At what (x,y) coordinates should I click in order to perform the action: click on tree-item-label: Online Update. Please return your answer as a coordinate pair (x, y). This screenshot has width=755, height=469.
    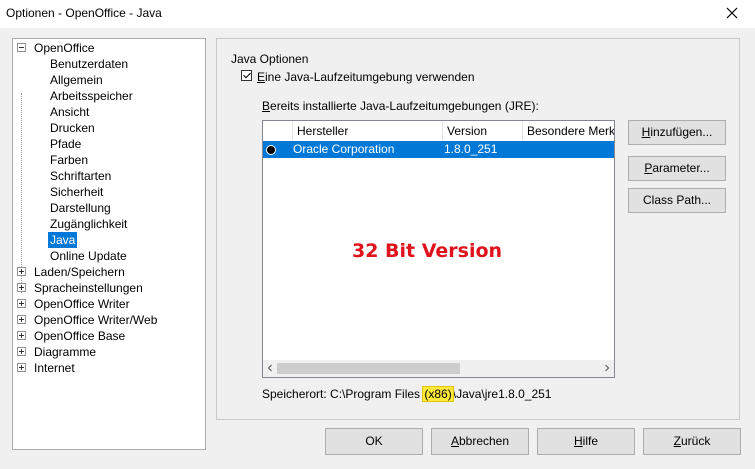
    Looking at the image, I should click on (88, 256).